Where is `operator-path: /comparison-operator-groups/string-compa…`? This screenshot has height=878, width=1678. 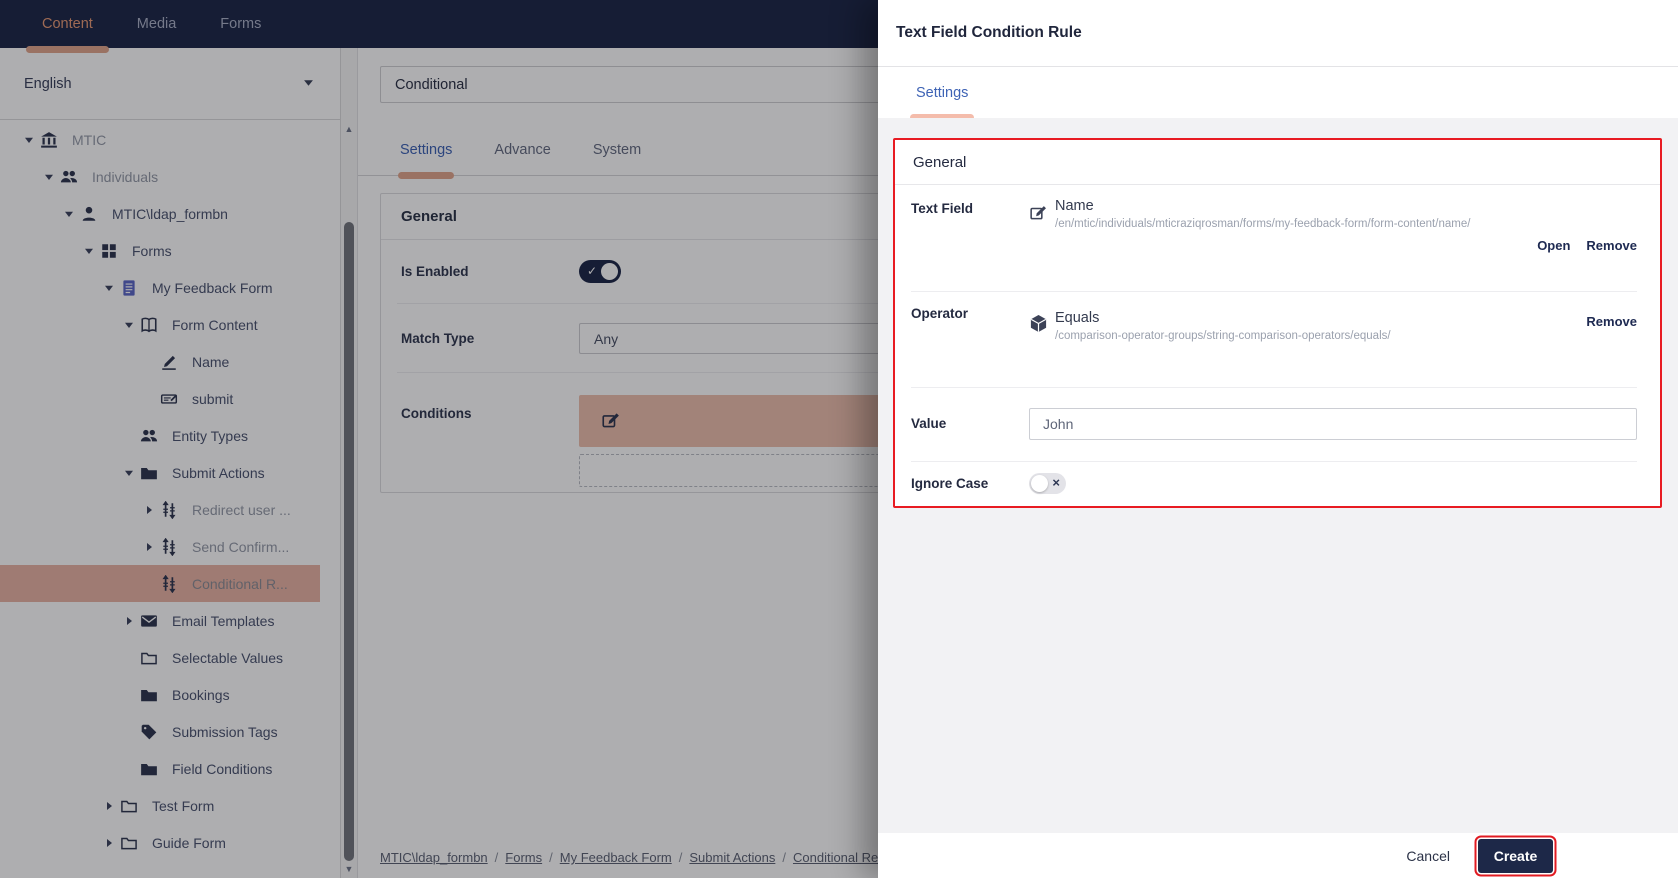
operator-path: /comparison-operator-groups/string-compa… is located at coordinates (1223, 336).